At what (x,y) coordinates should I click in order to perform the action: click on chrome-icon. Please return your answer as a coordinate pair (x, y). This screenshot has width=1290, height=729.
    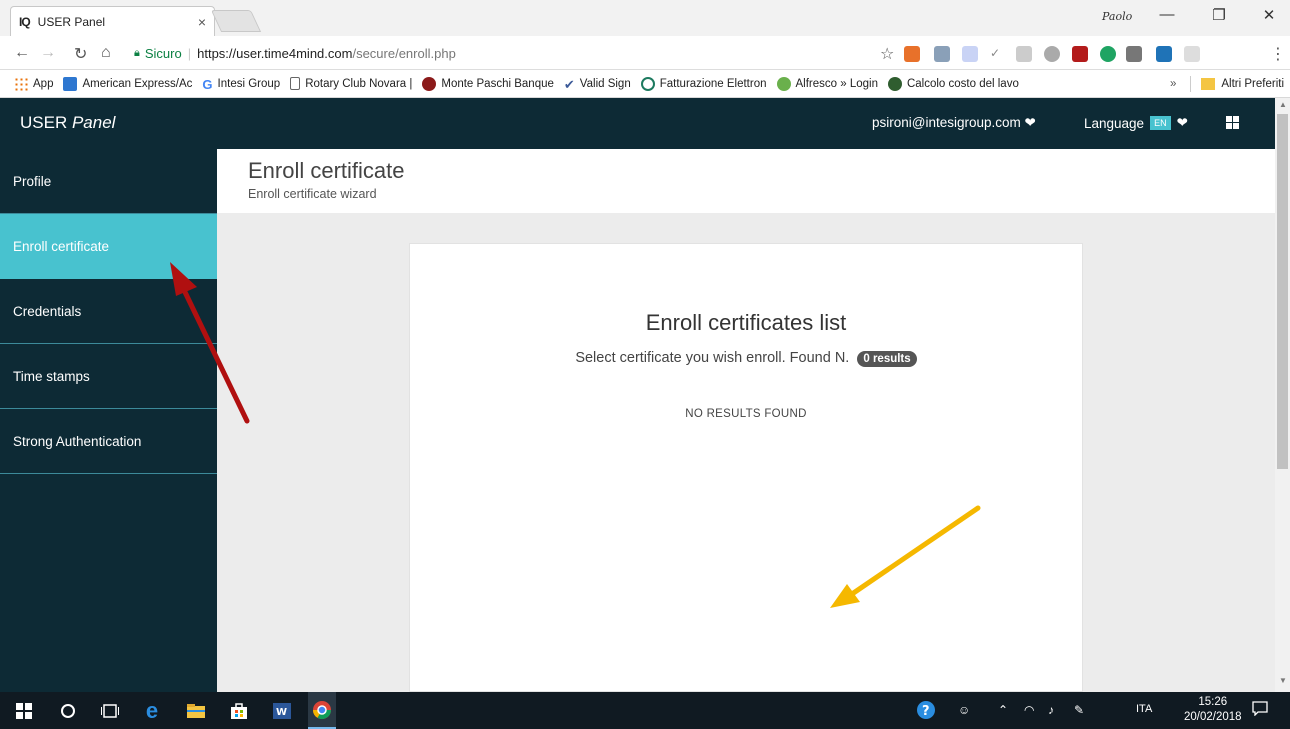
    Looking at the image, I should click on (322, 710).